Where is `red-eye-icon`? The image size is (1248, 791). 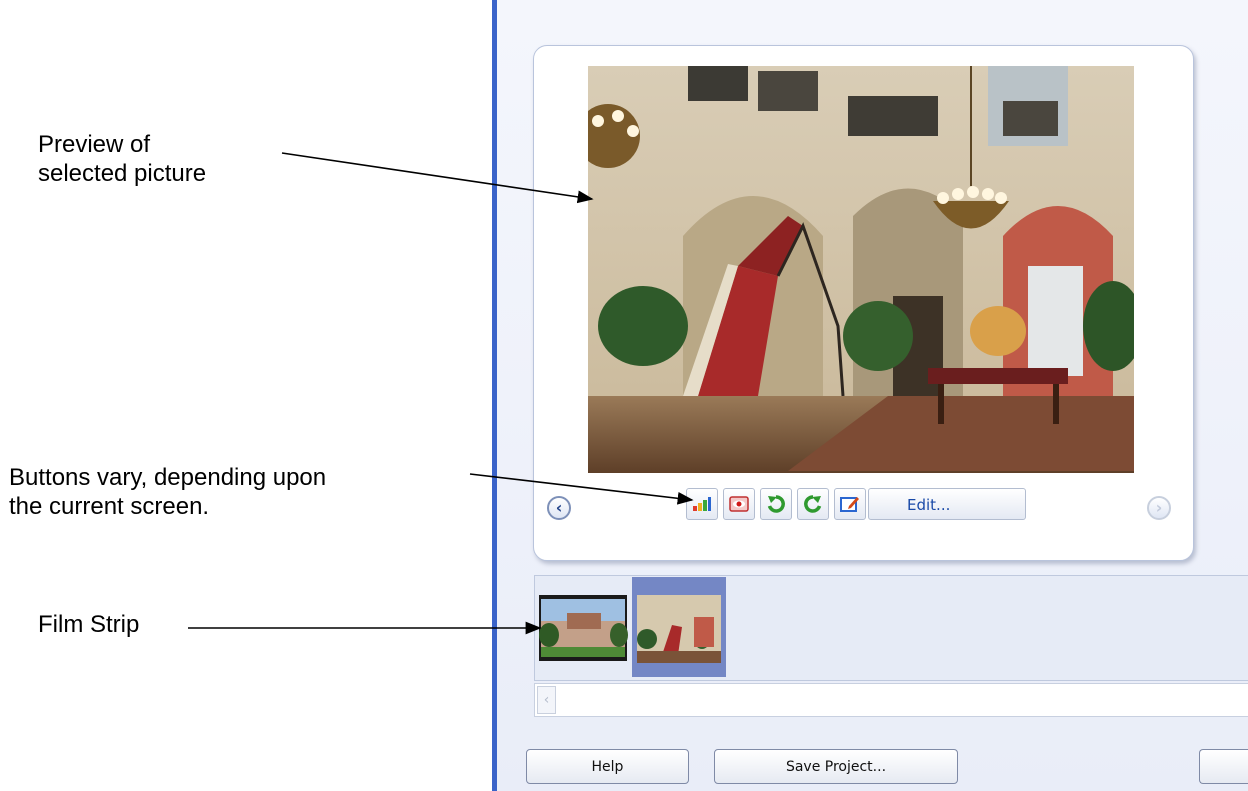
red-eye-icon is located at coordinates (739, 504).